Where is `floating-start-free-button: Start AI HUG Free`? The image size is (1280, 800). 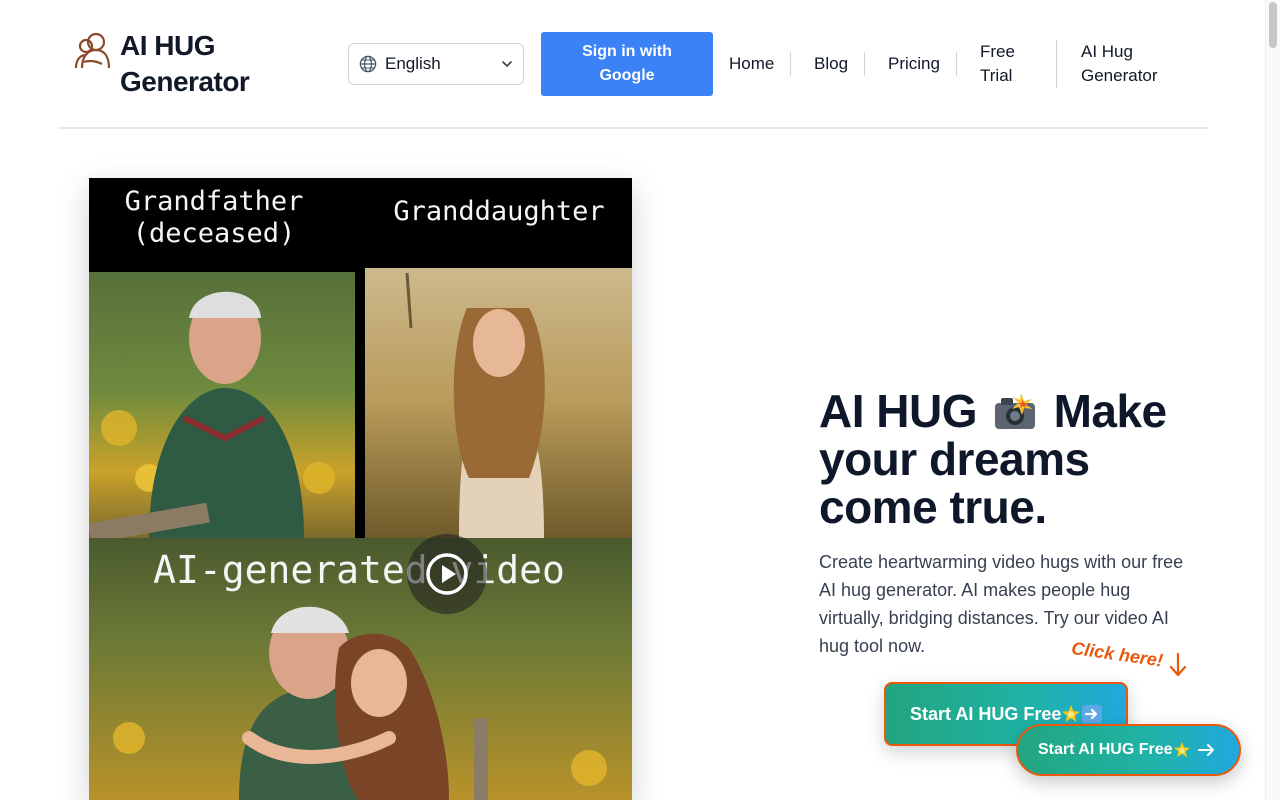 floating-start-free-button: Start AI HUG Free is located at coordinates (1128, 750).